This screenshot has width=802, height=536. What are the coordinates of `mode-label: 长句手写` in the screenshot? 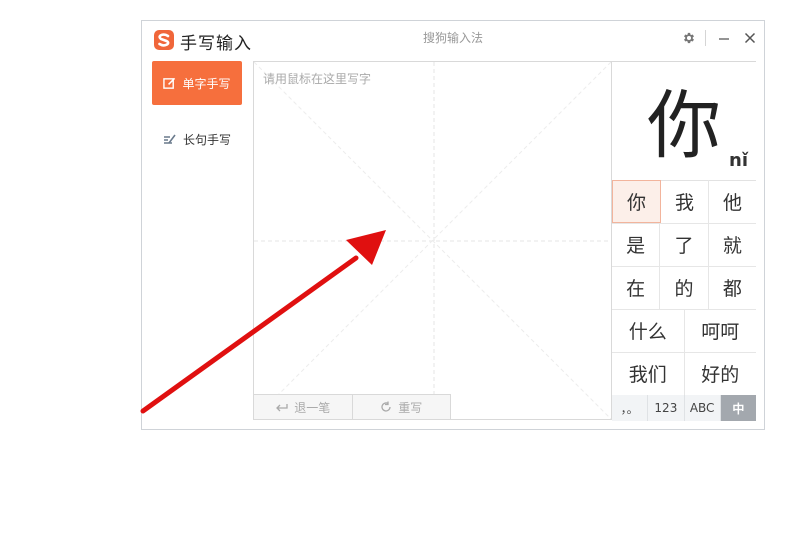 It's located at (206, 139).